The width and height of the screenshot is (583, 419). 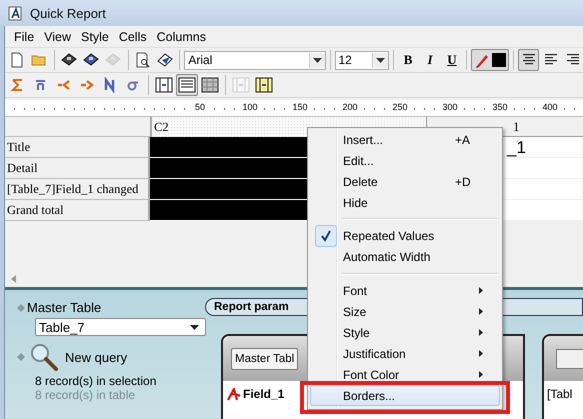 I want to click on ruler-label: 400, so click(x=550, y=107).